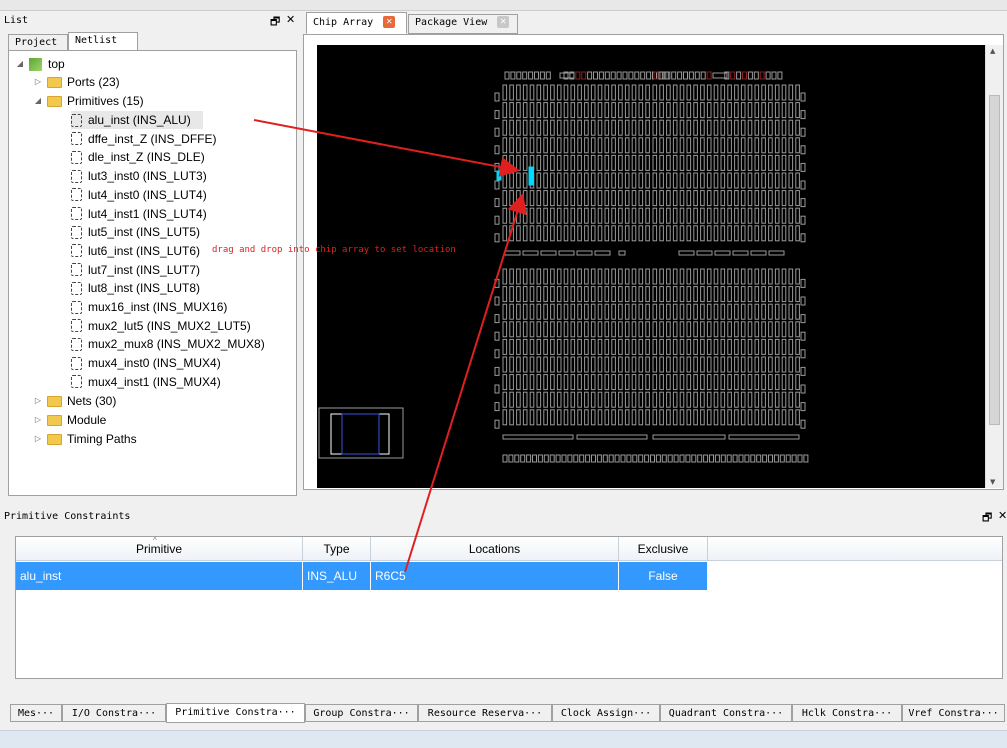 The image size is (1007, 748). I want to click on close-icon: ✕, so click(1002, 515).